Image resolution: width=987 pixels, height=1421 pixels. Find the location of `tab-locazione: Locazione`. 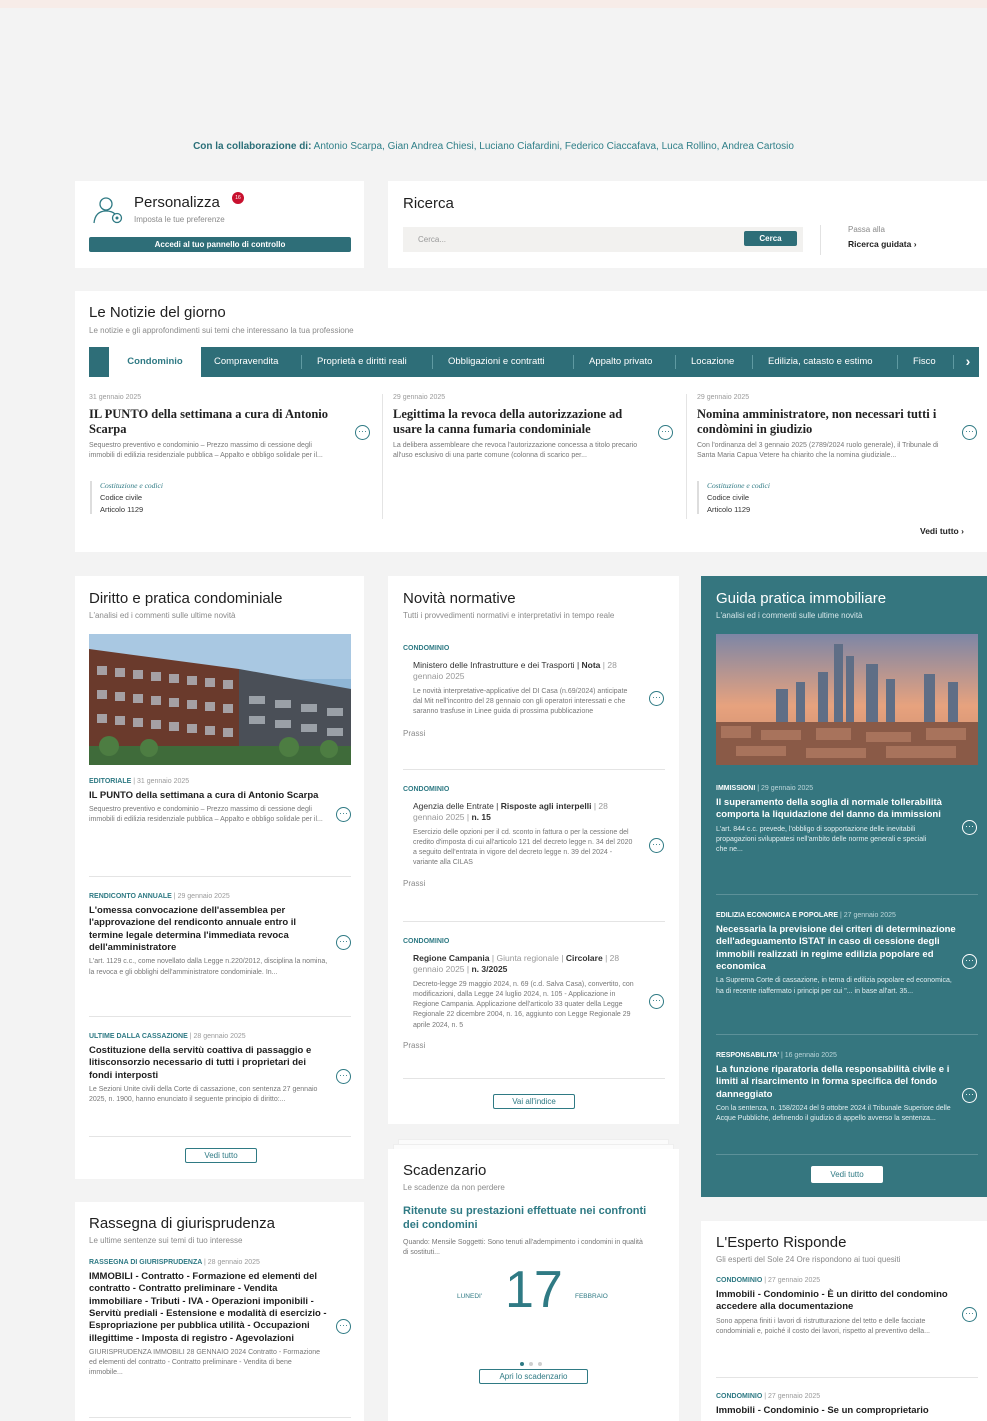

tab-locazione: Locazione is located at coordinates (712, 362).